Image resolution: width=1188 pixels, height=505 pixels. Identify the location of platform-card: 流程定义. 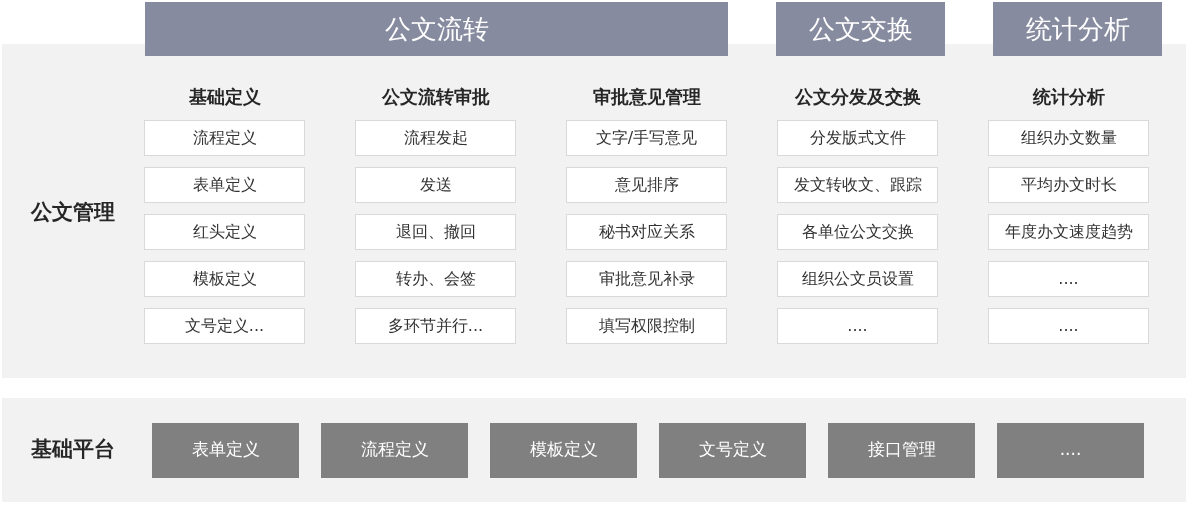
(394, 450).